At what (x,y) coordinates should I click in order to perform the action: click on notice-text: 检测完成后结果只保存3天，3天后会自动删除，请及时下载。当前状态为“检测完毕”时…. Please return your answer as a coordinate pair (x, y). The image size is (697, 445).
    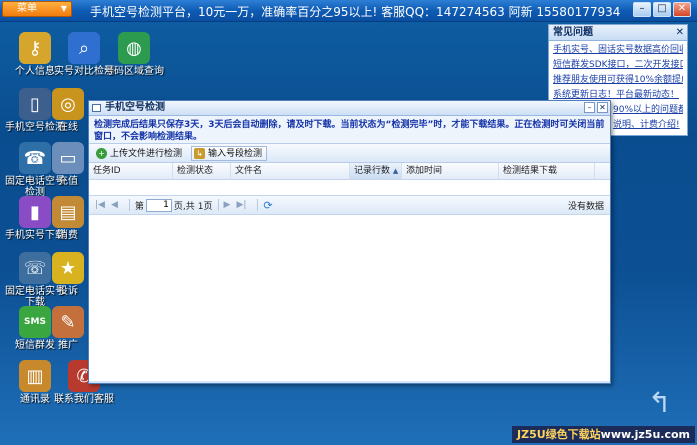
    Looking at the image, I should click on (349, 129).